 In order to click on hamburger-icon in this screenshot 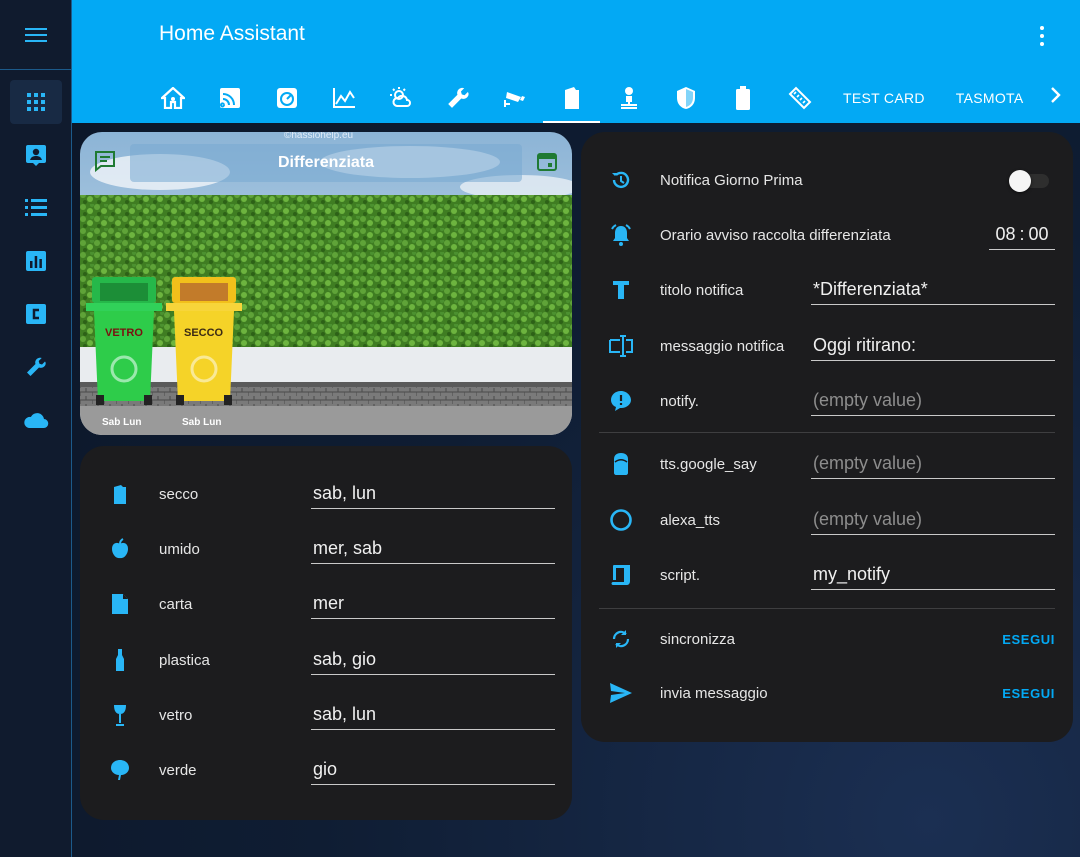, I will do `click(35, 34)`.